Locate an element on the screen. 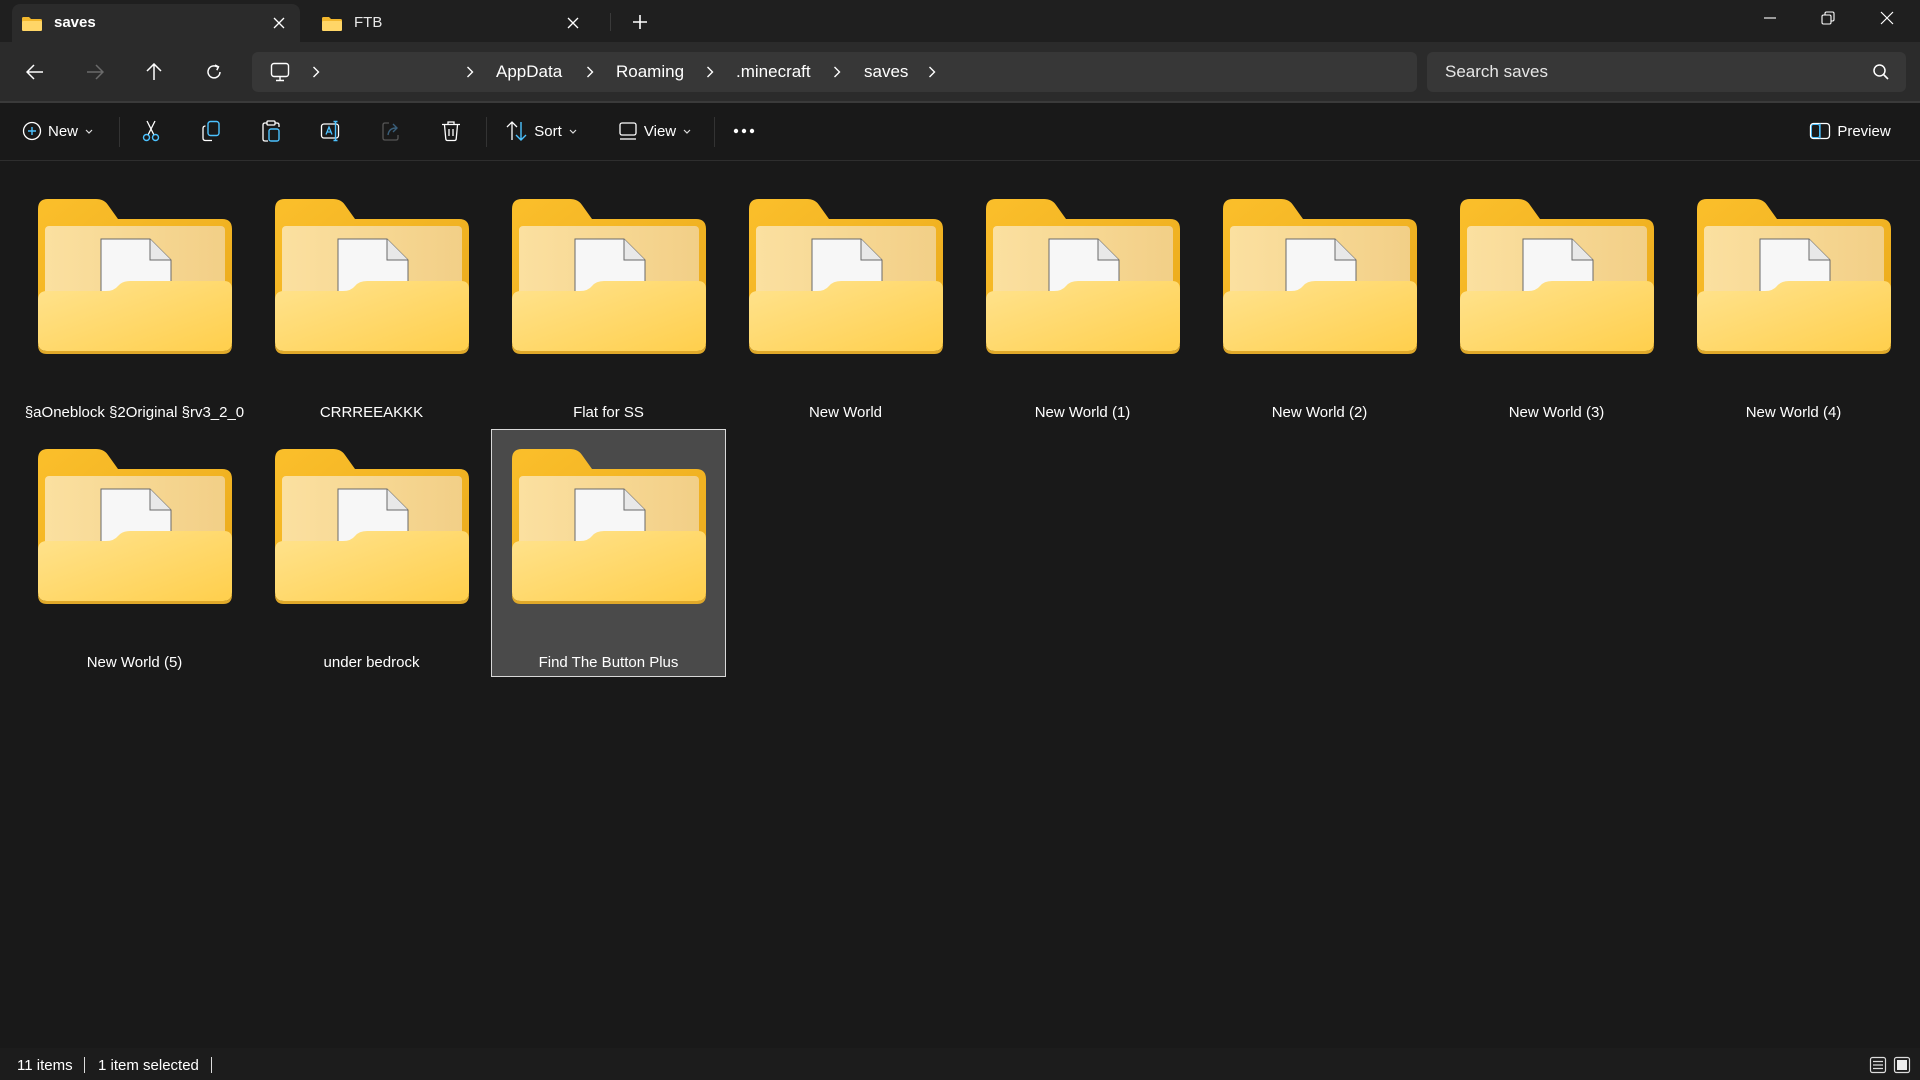 The width and height of the screenshot is (1920, 1080). folder-name: Flat for SS is located at coordinates (608, 412).